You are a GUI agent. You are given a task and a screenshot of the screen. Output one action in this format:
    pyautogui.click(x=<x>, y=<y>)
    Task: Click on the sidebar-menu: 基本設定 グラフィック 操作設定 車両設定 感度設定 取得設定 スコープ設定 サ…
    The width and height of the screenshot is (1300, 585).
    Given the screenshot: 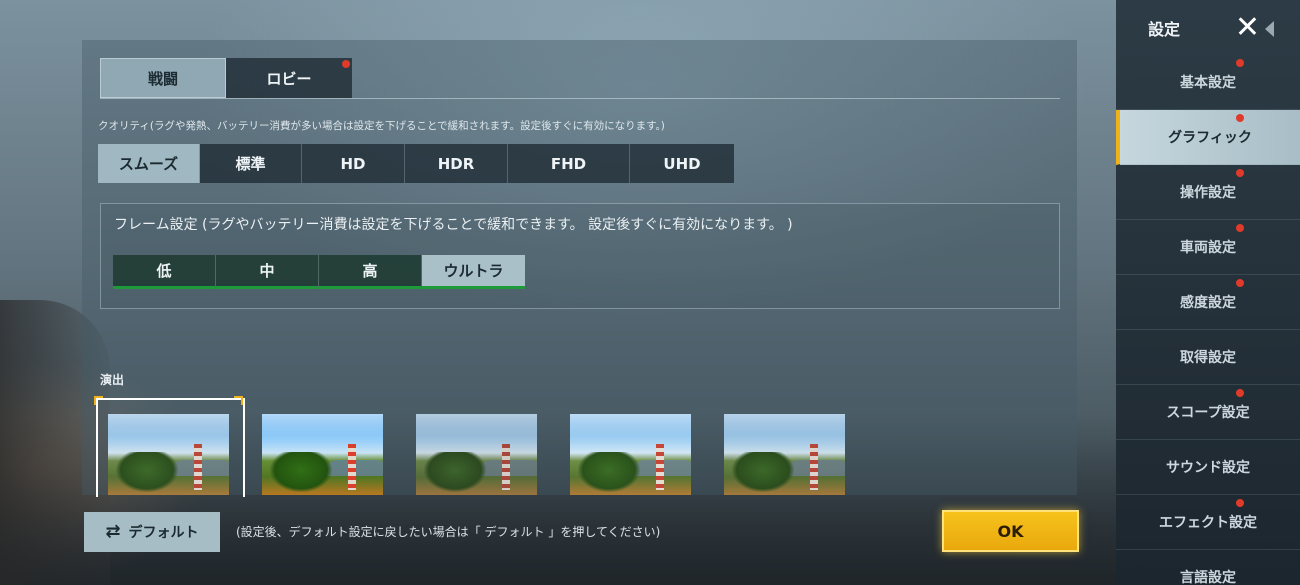 What is the action you would take?
    pyautogui.click(x=1208, y=320)
    